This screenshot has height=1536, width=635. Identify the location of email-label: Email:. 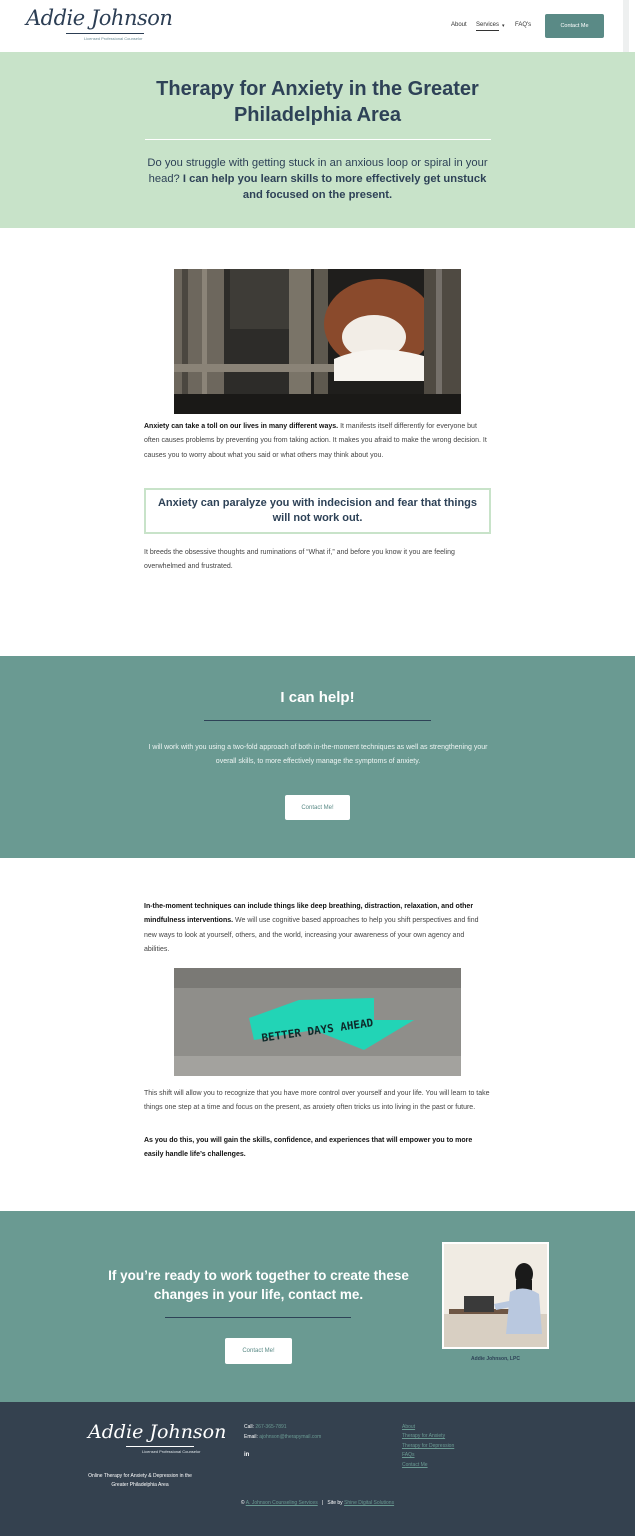
(252, 1437).